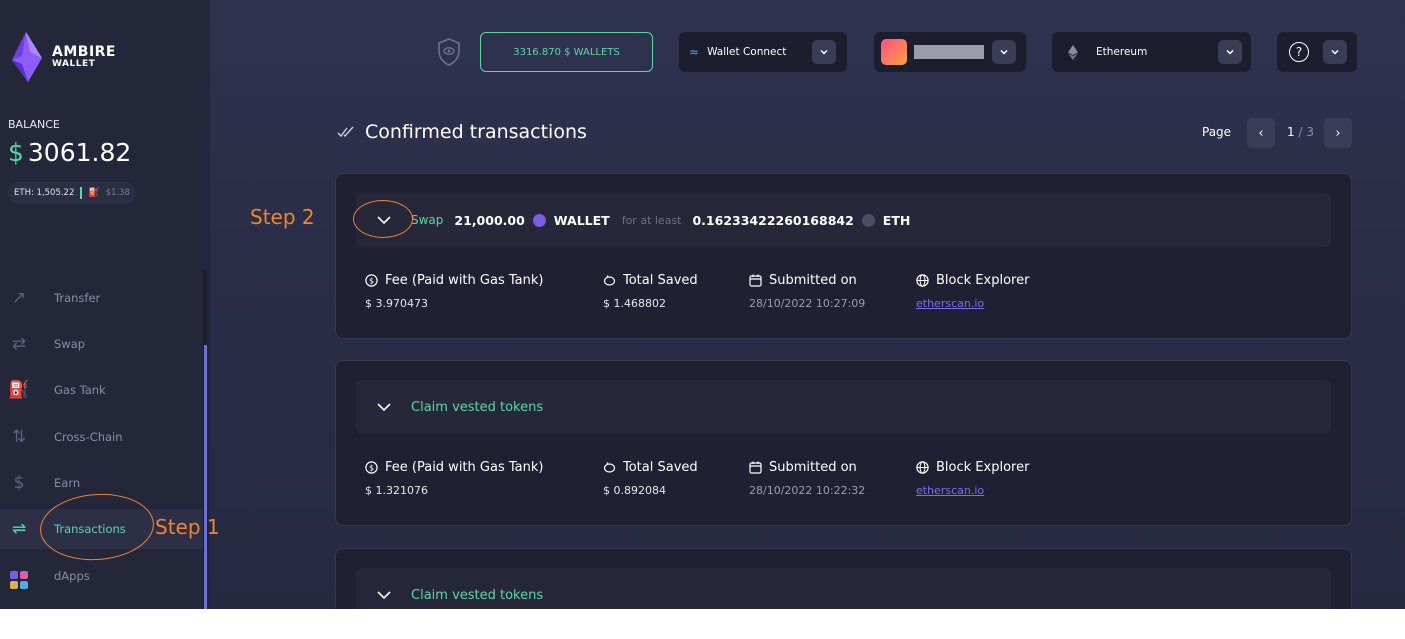 Image resolution: width=1405 pixels, height=639 pixels. I want to click on sidebar-item-transfer: ↗ Transfer, so click(101, 298).